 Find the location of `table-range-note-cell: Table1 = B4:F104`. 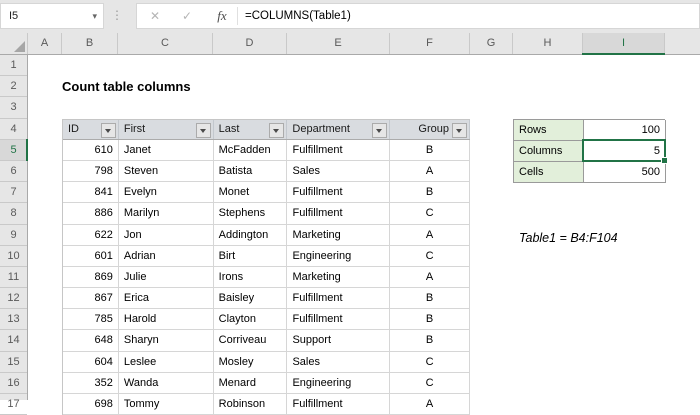

table-range-note-cell: Table1 = B4:F104 is located at coordinates (568, 238).